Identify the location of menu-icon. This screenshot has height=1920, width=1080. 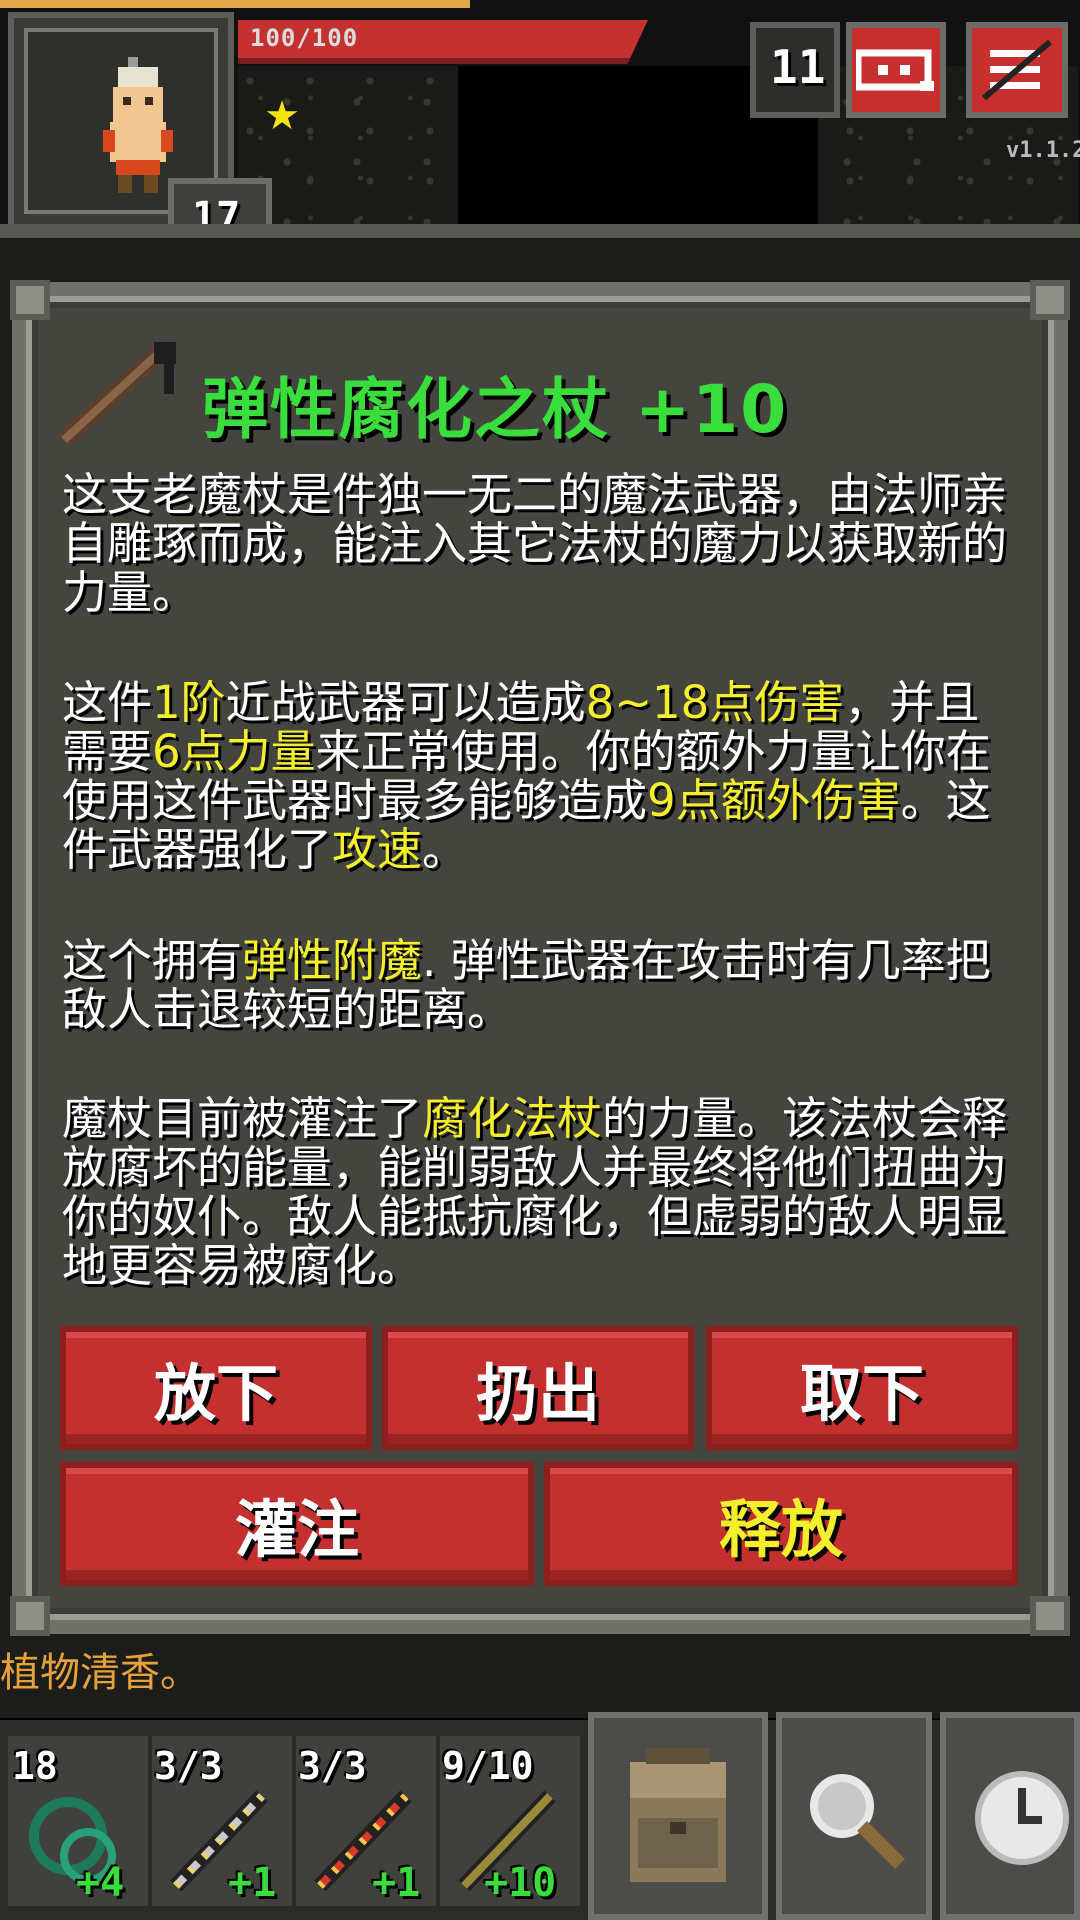
(1017, 70).